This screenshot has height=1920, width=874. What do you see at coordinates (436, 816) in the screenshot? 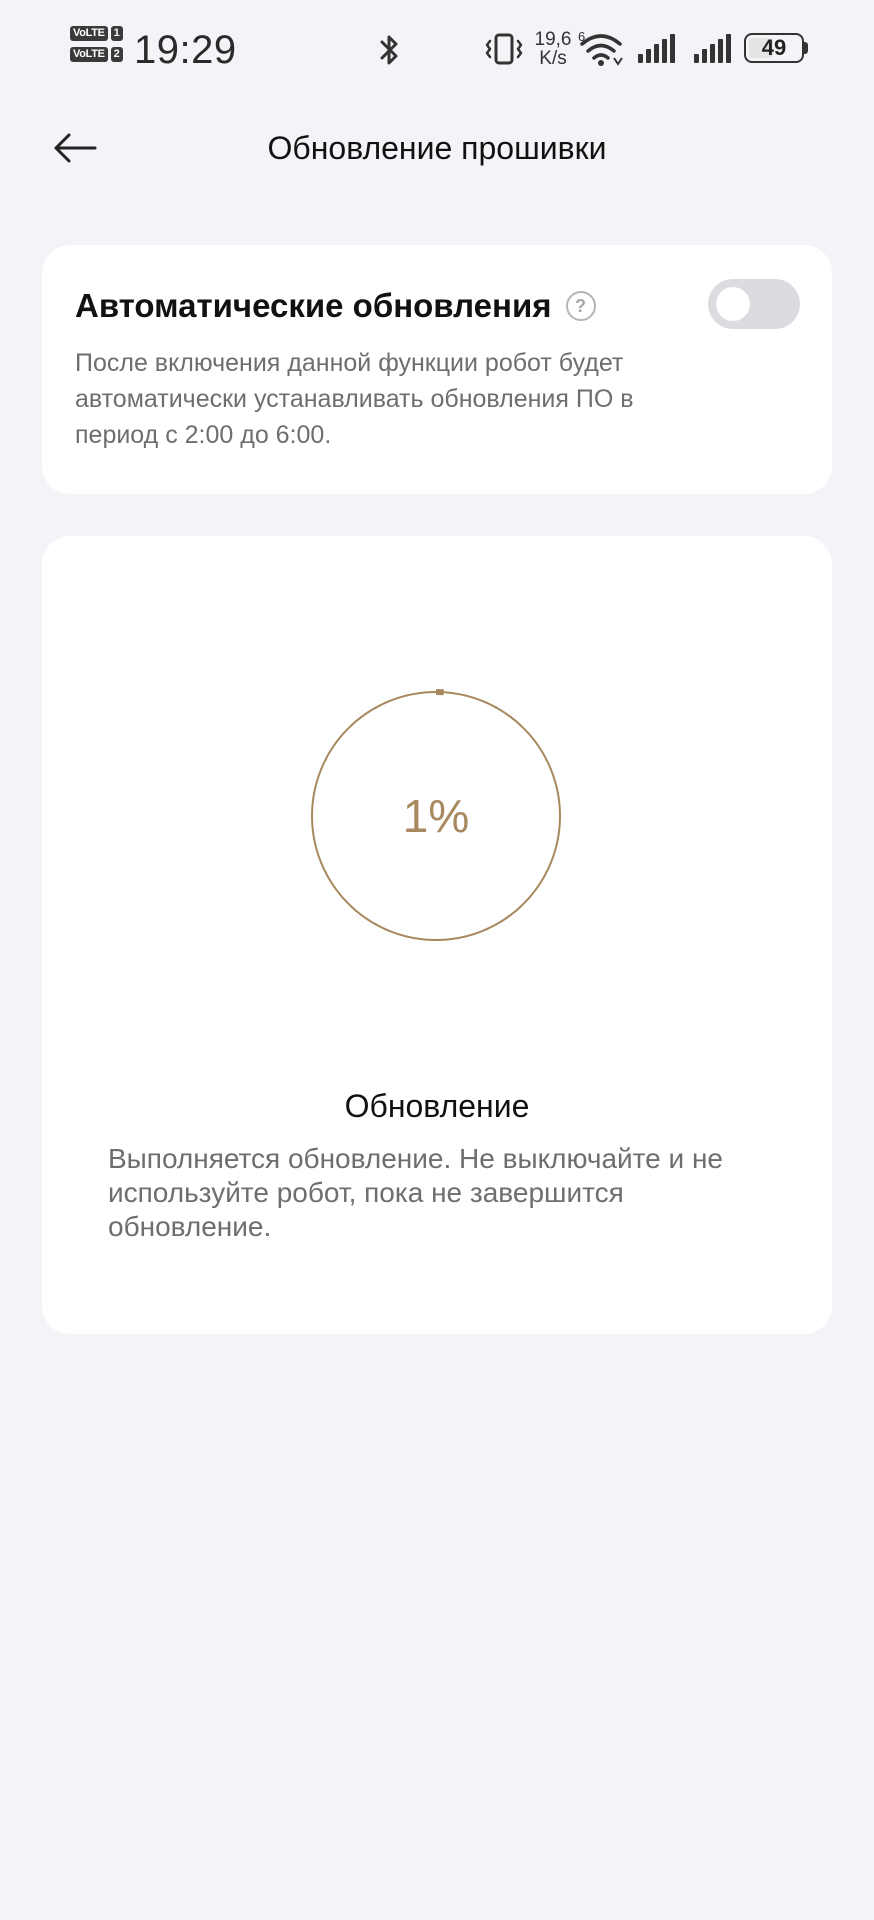
I see `progress-percent: 1%` at bounding box center [436, 816].